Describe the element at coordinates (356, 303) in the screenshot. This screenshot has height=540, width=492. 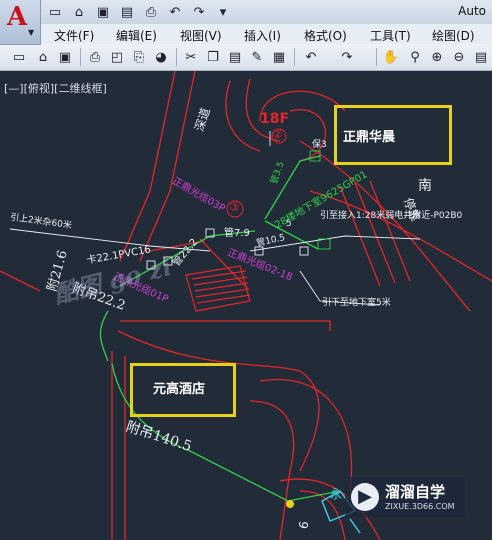
I see `yin-down-label: 引下至地下室5米` at that location.